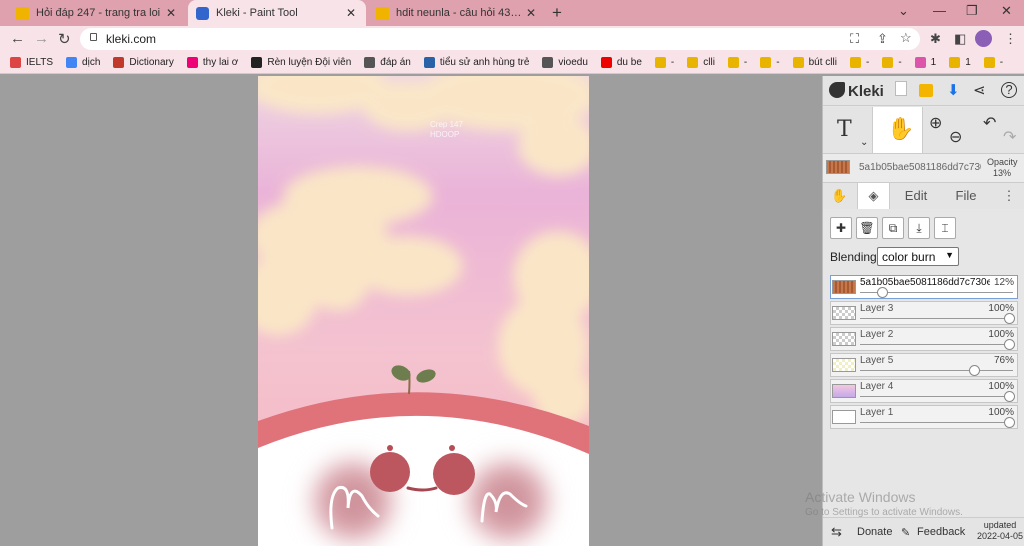  I want to click on text-tool-button: T ⌄, so click(847, 130).